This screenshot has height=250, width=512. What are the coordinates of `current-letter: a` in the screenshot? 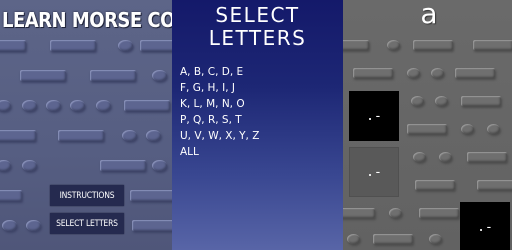 It's located at (429, 15).